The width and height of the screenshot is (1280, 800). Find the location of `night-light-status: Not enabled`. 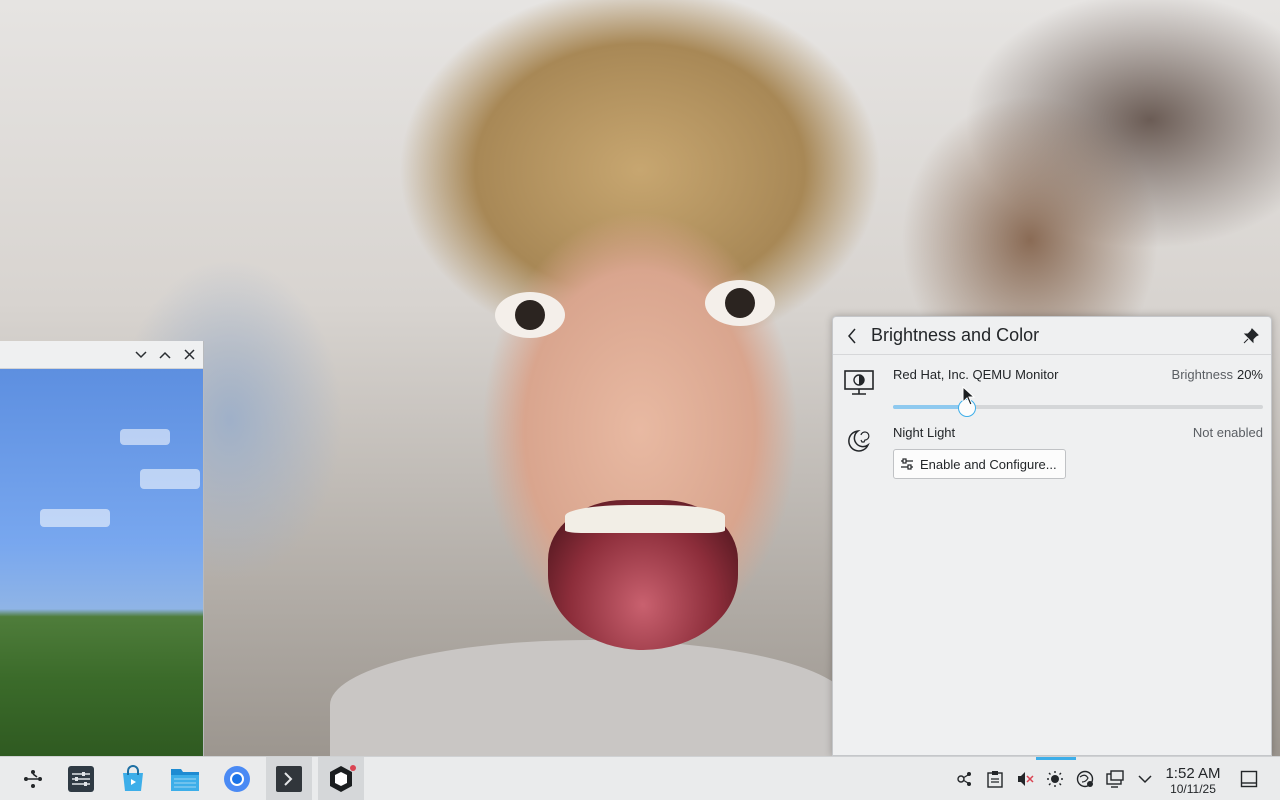

night-light-status: Not enabled is located at coordinates (1227, 432).